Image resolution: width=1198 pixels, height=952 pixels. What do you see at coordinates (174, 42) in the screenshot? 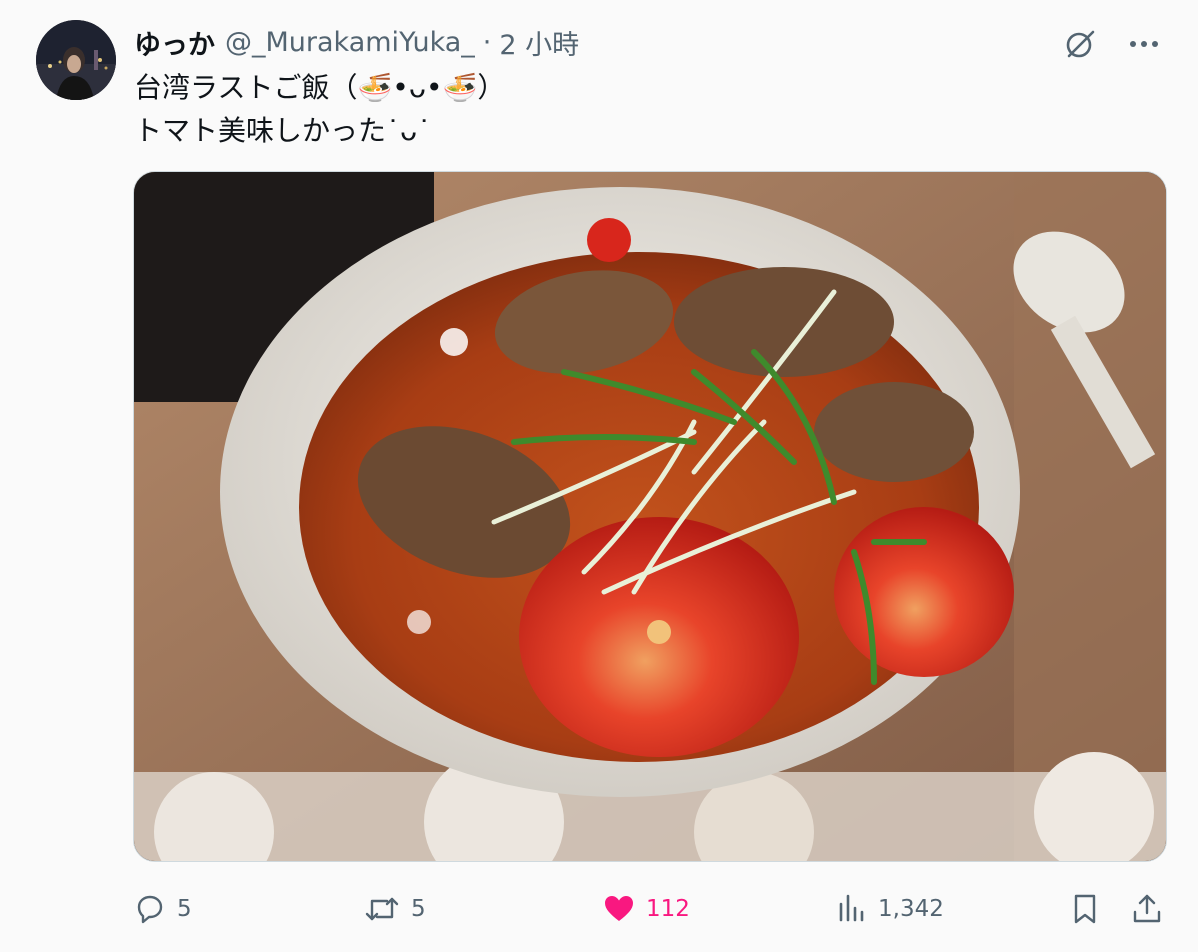
I see `display-name: ゆっか` at bounding box center [174, 42].